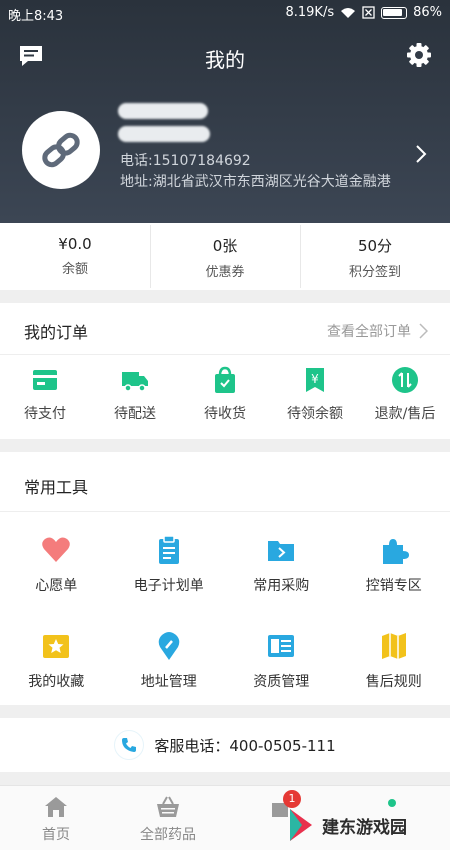 This screenshot has height=850, width=450. What do you see at coordinates (375, 246) in the screenshot?
I see `stat-value: 50分` at bounding box center [375, 246].